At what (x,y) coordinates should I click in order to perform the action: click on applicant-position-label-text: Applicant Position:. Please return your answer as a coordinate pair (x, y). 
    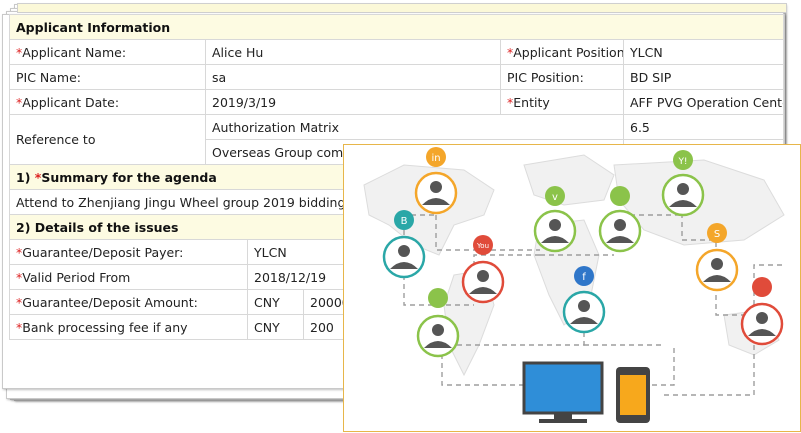
    Looking at the image, I should click on (568, 52).